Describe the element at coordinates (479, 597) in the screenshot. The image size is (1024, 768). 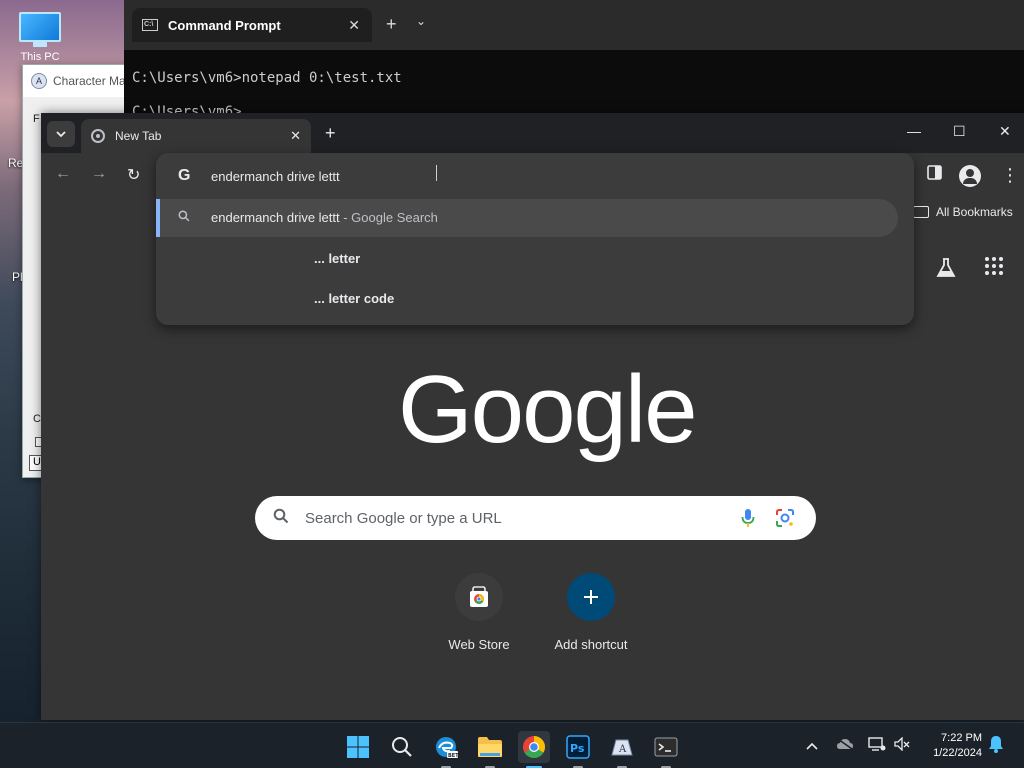
I see `web-store-icon` at that location.